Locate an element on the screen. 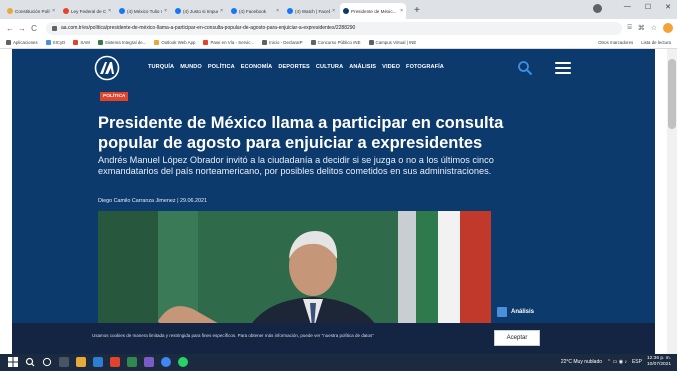  bookmark-item: SICyD is located at coordinates (55, 42).